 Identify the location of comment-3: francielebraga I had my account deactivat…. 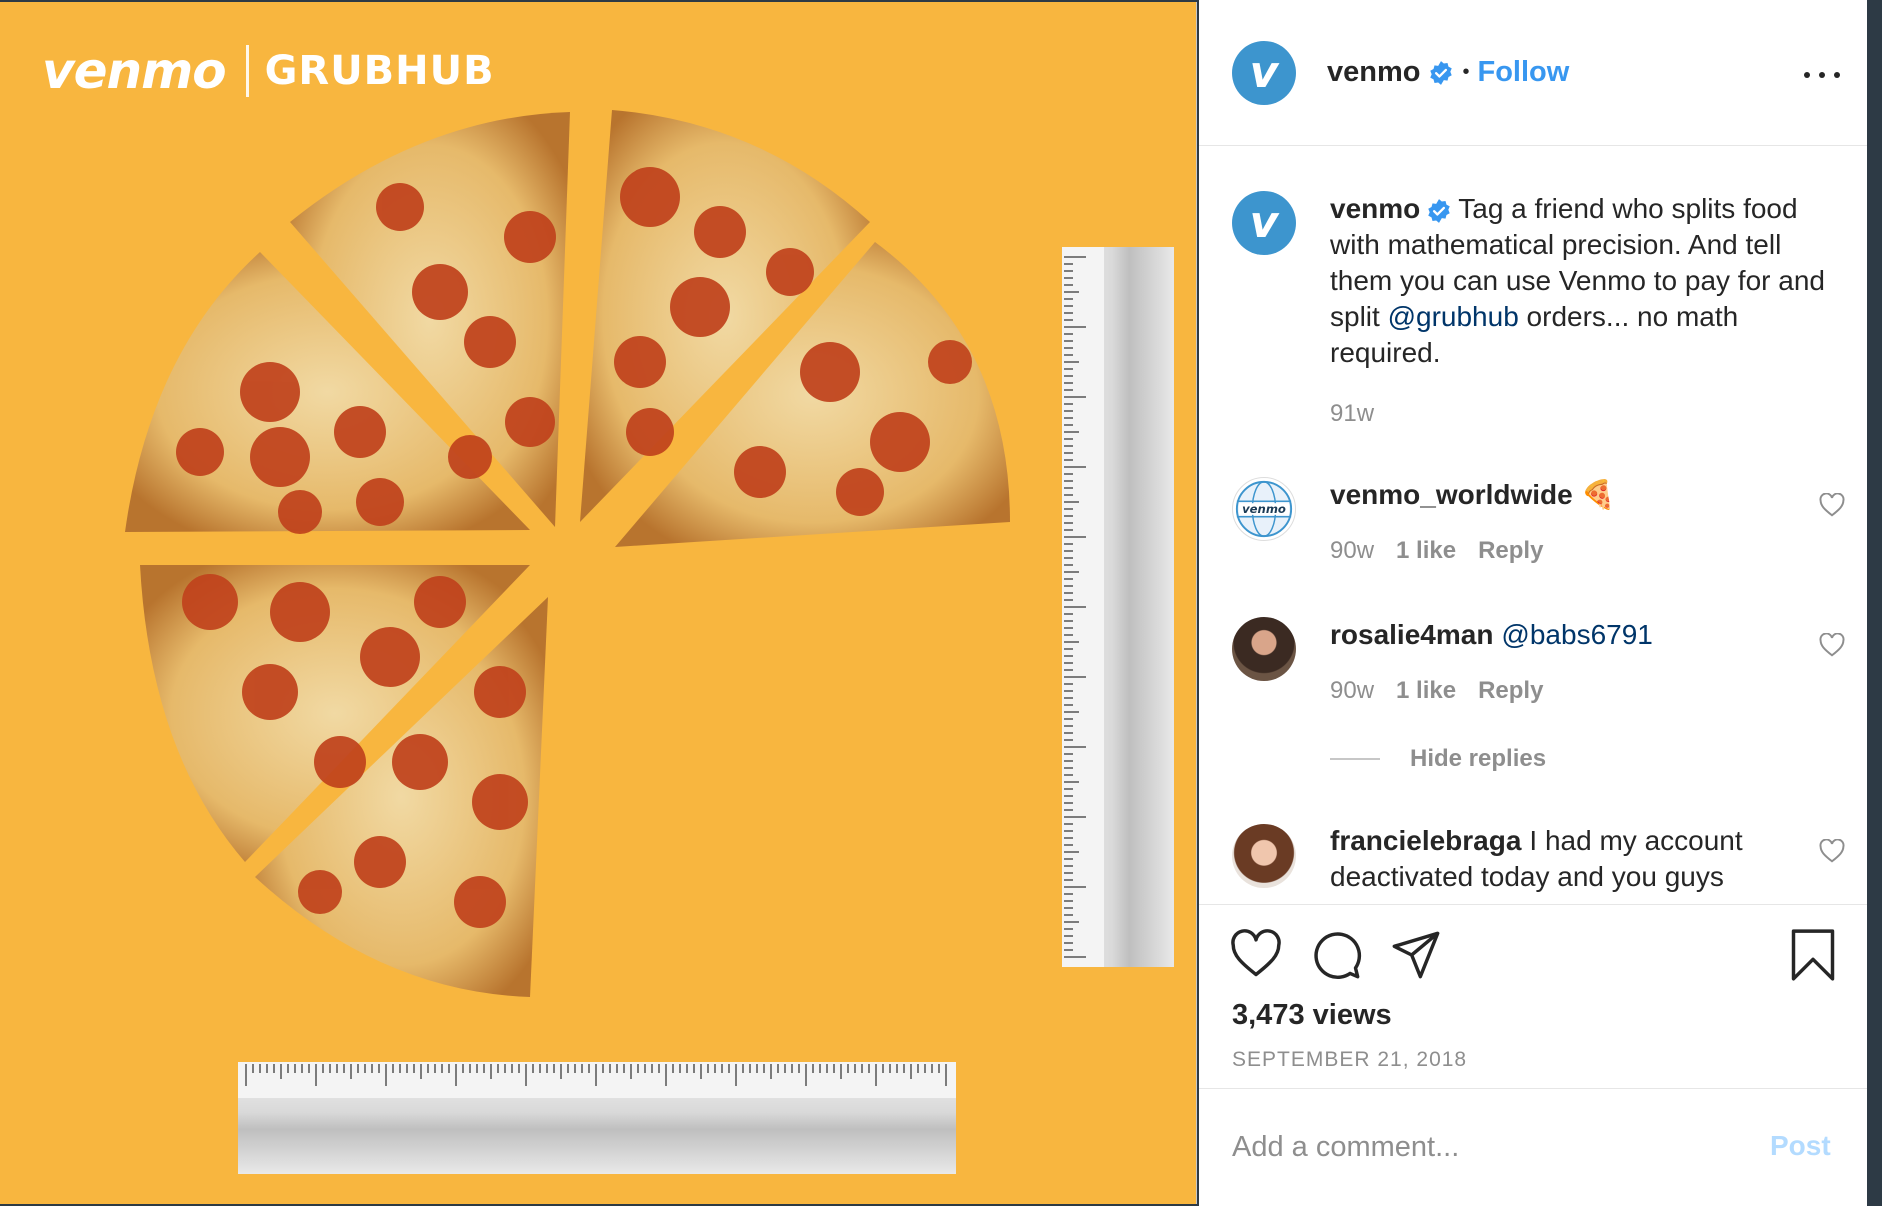
(1587, 859).